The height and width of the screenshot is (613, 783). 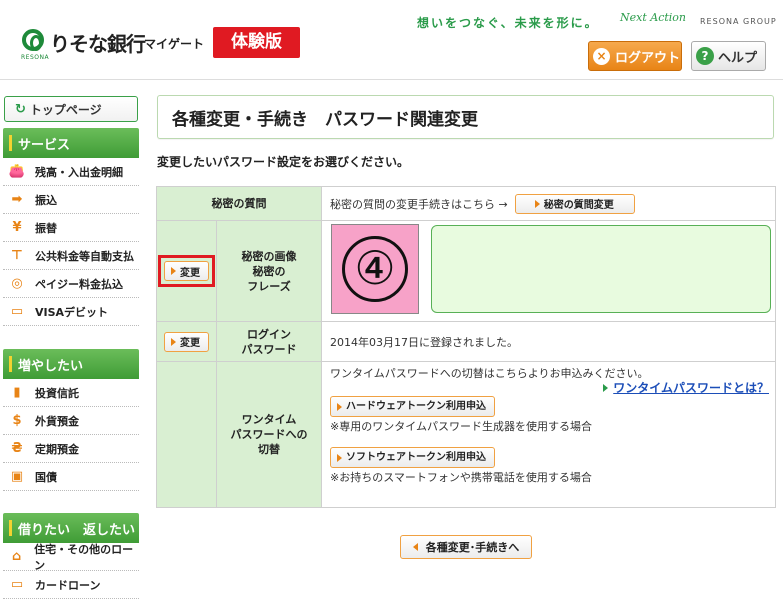 I want to click on sidebar-item-card-loan: ▭ カードローン, so click(x=71, y=585).